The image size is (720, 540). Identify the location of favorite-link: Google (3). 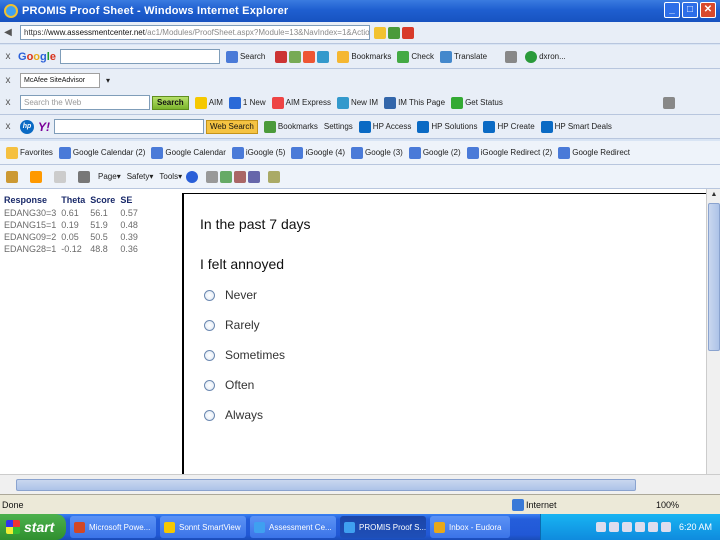
(377, 152).